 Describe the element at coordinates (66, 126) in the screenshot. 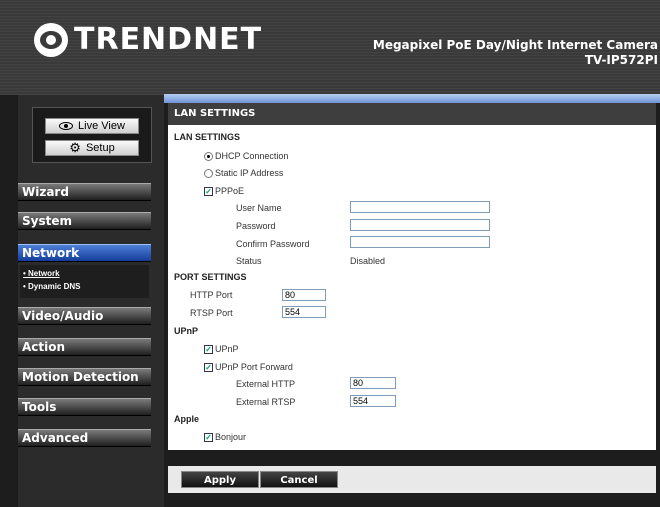

I see `eye-icon` at that location.